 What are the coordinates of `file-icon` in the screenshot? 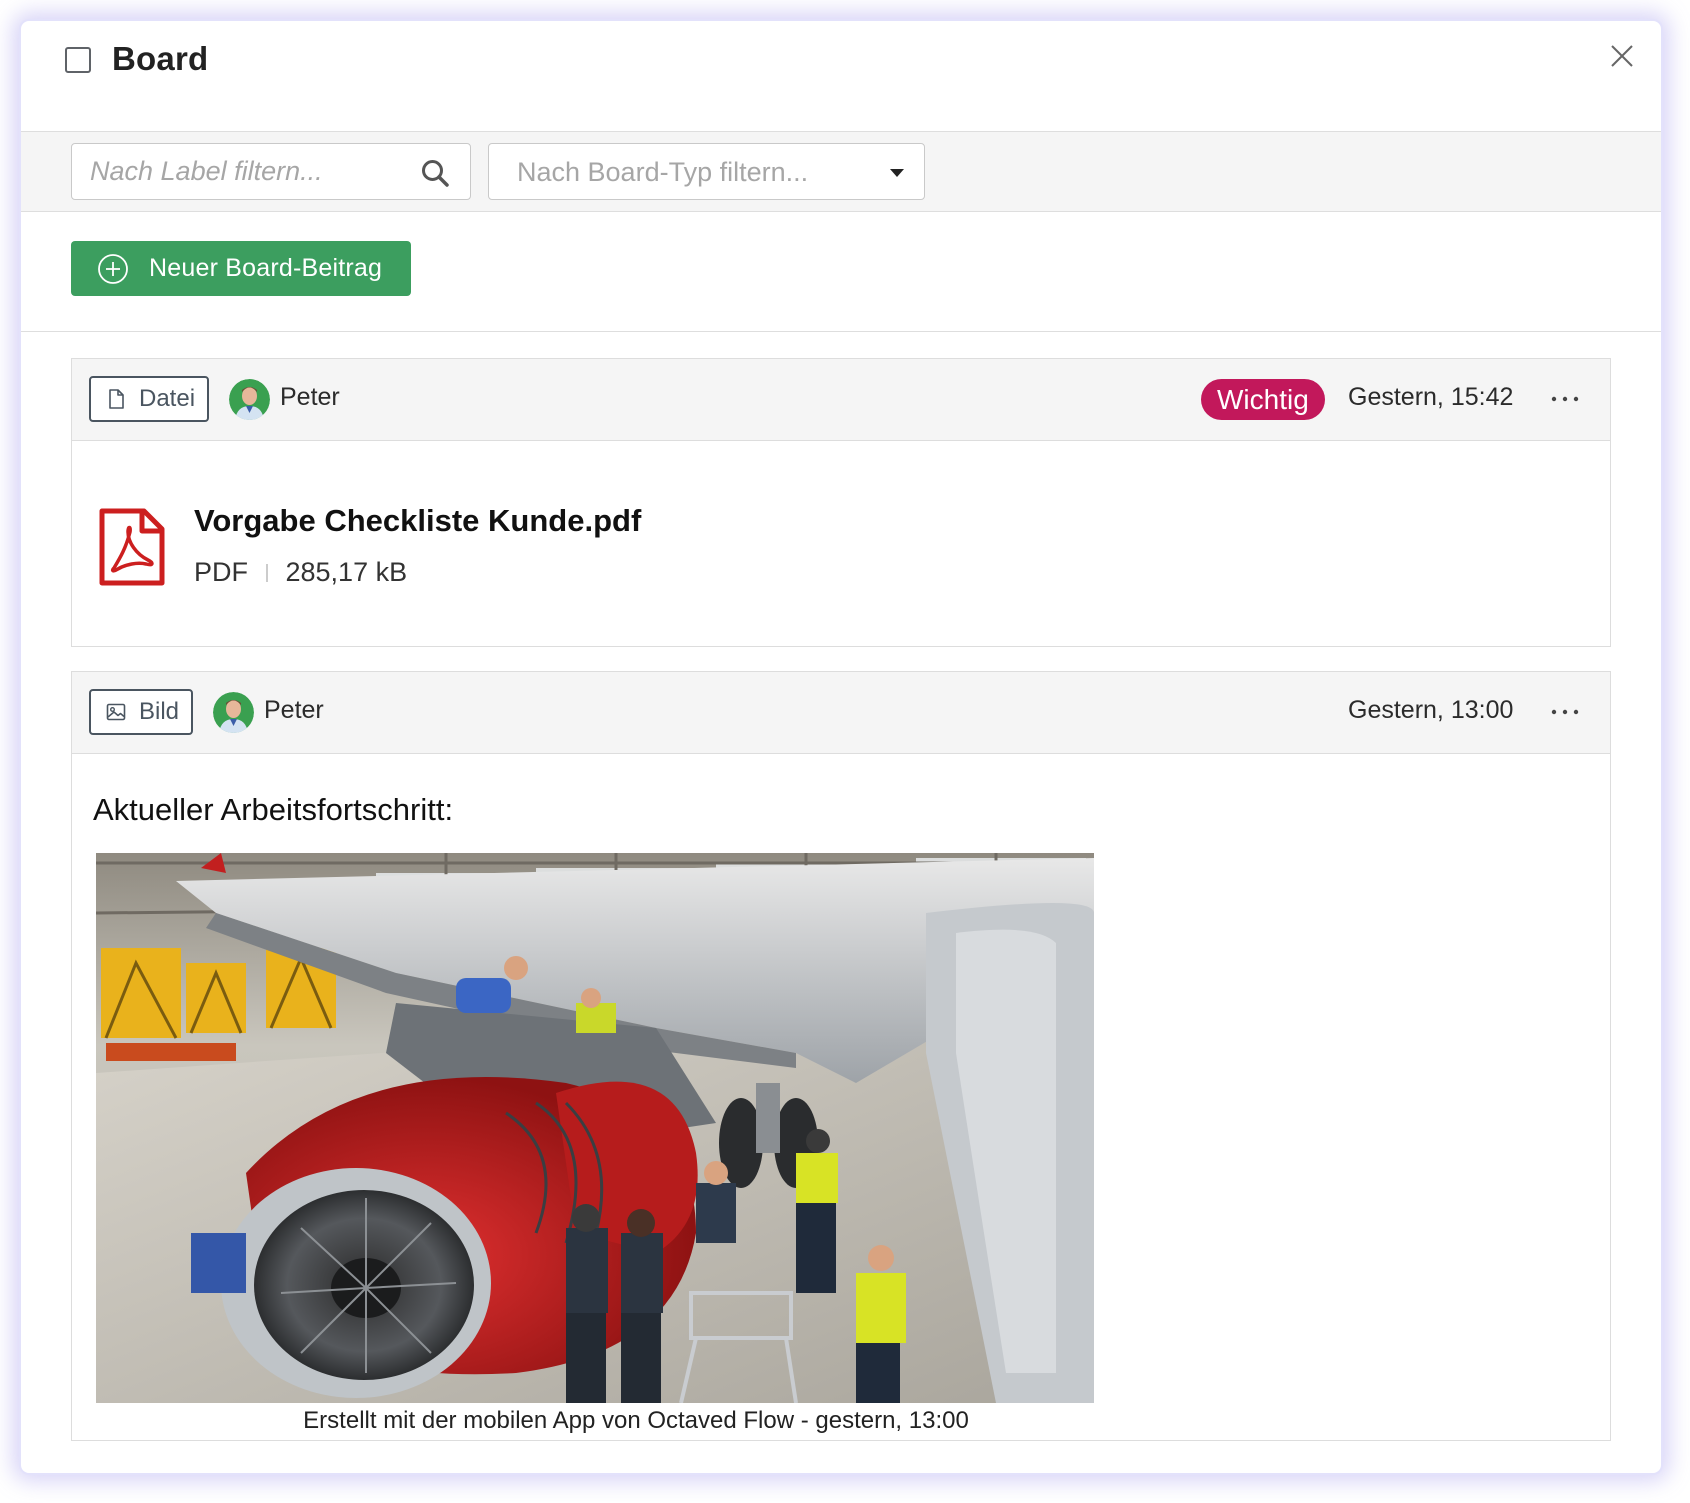 It's located at (116, 399).